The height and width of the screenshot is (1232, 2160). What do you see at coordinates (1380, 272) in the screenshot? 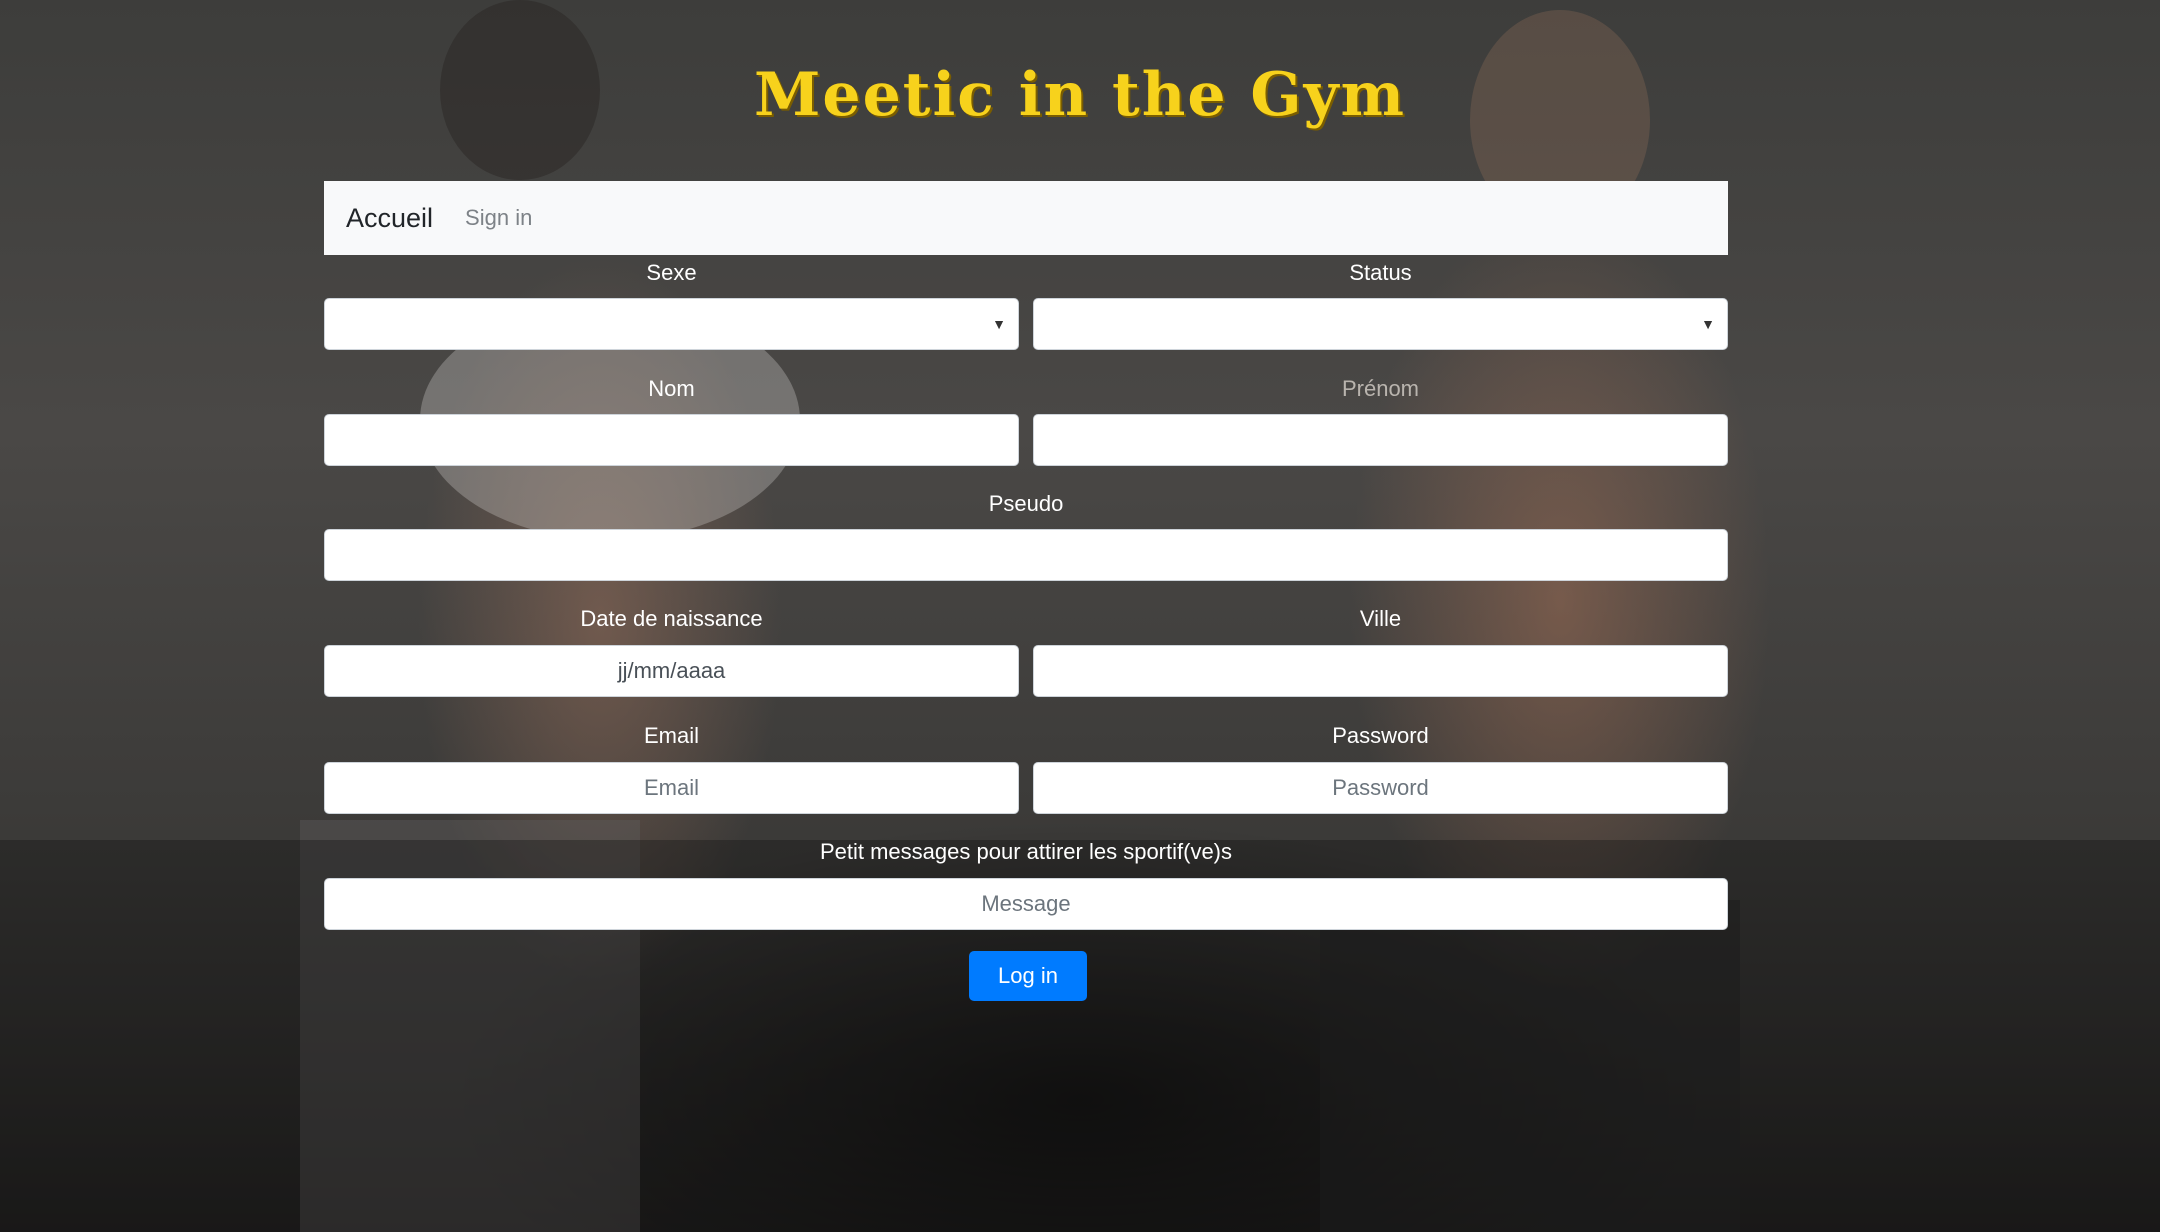
I see `status-label: Status` at bounding box center [1380, 272].